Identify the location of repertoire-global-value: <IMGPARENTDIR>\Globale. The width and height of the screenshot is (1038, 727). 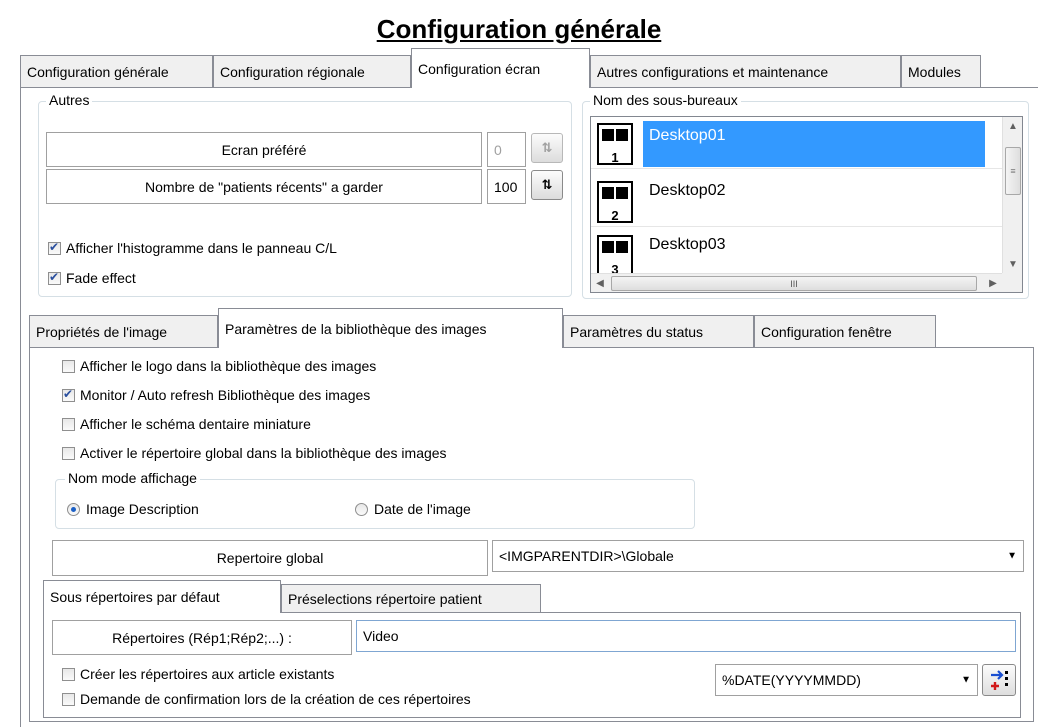
(586, 556).